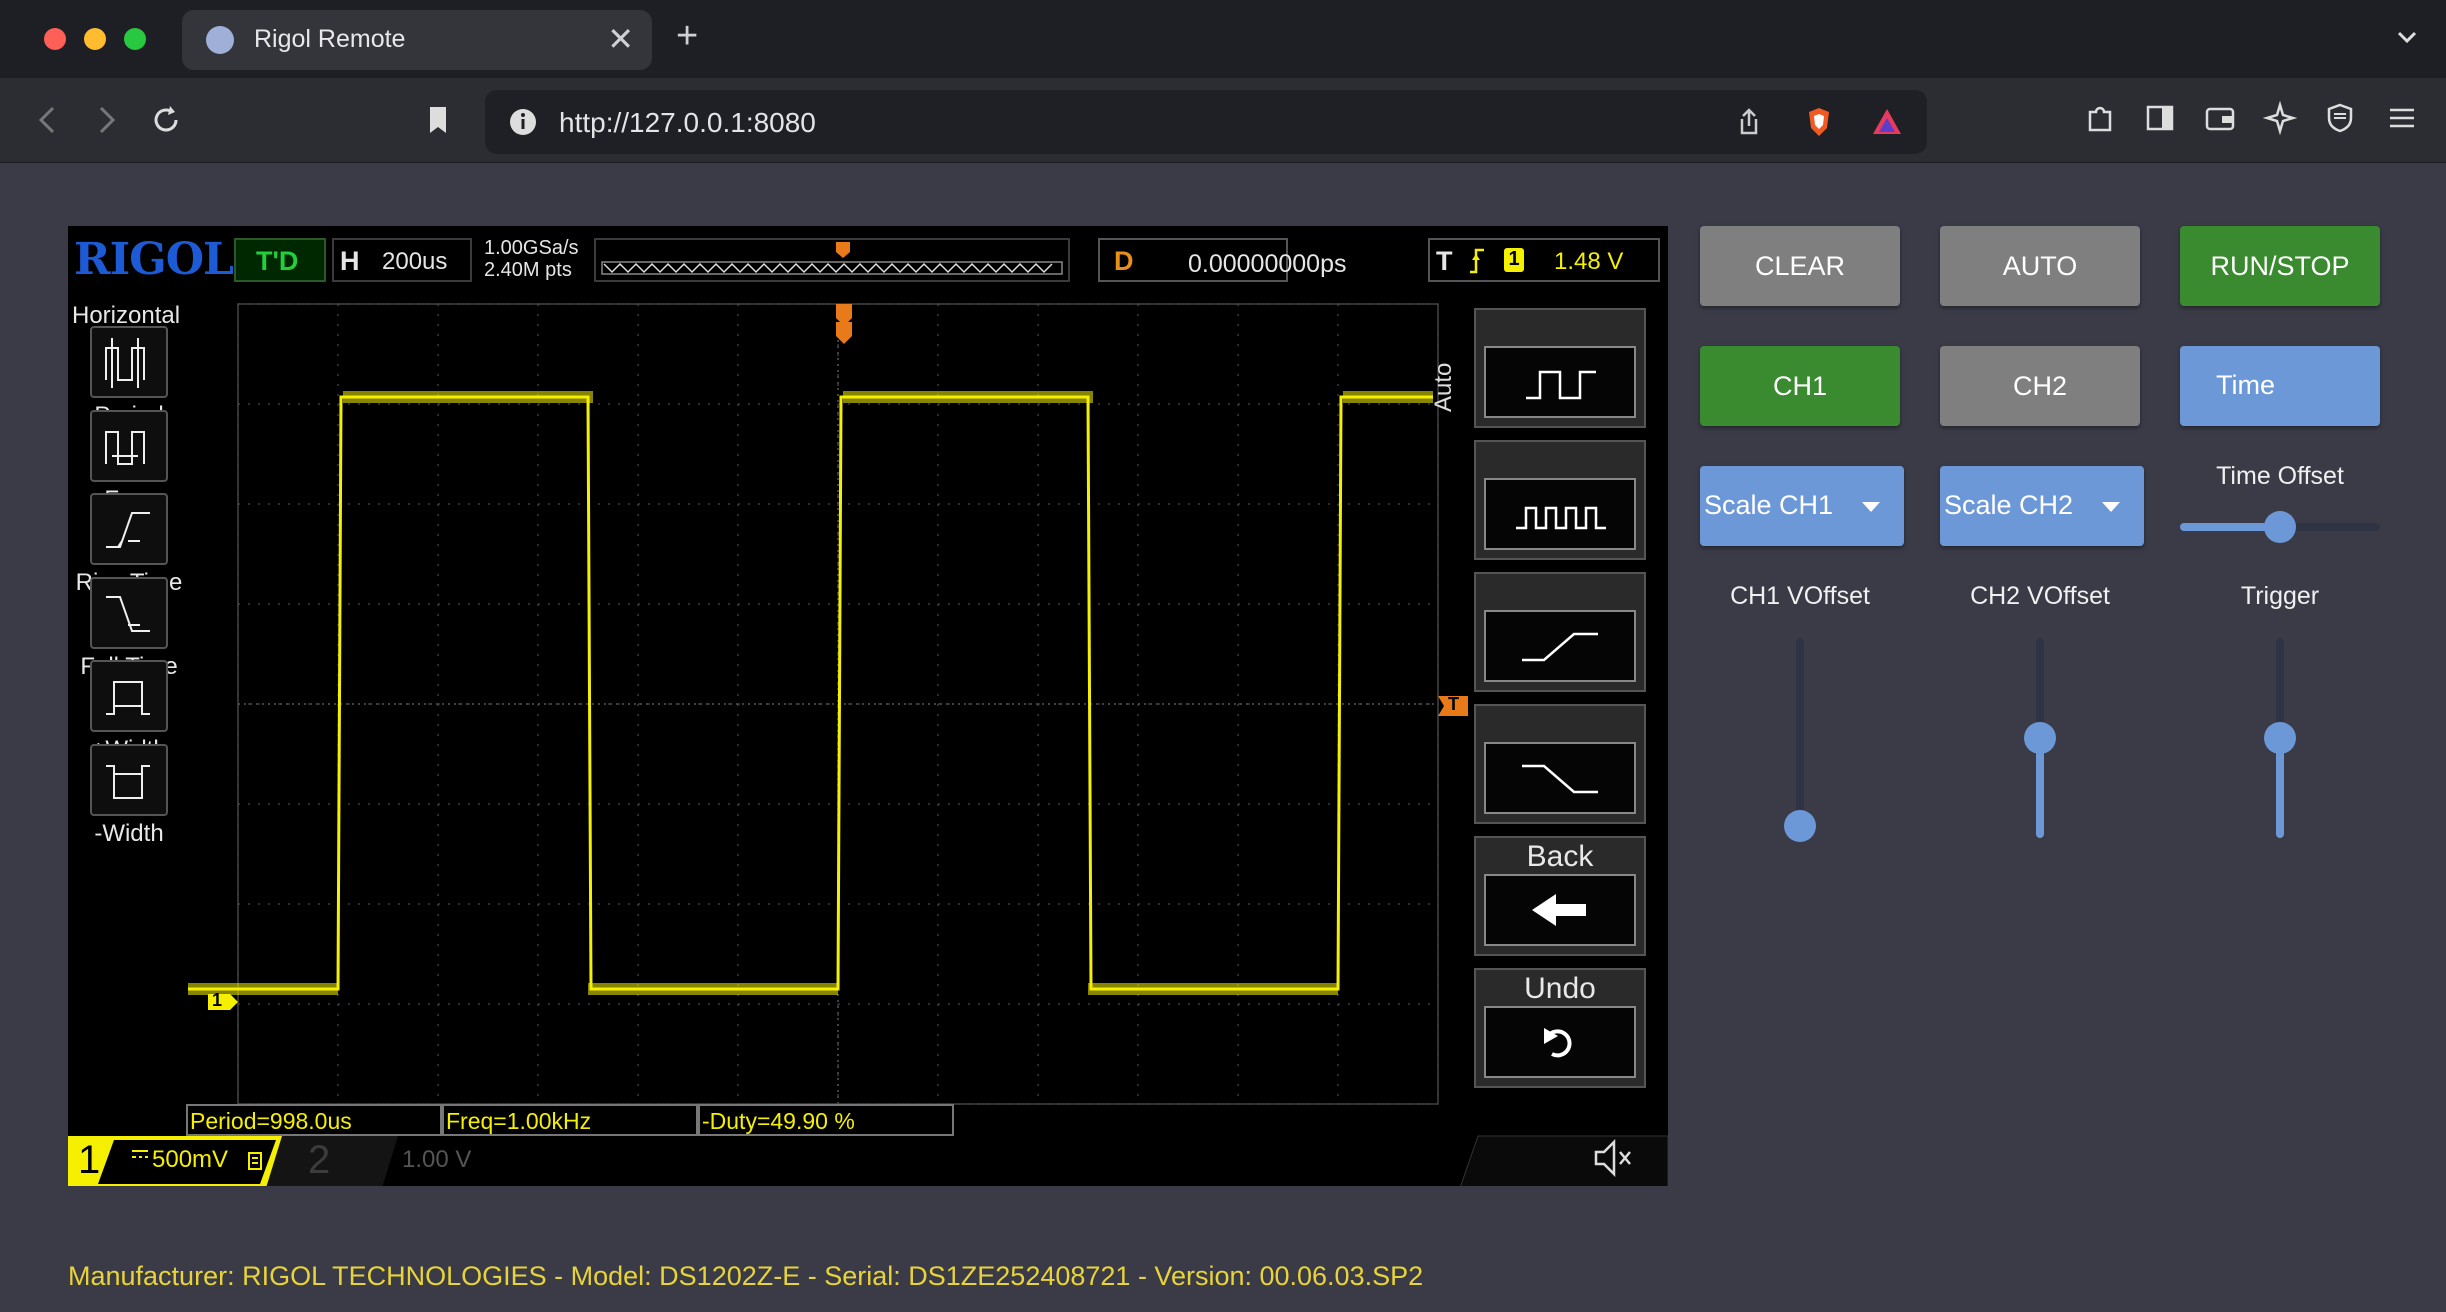  Describe the element at coordinates (620, 39) in the screenshot. I see `tab-close-icon: ✕` at that location.